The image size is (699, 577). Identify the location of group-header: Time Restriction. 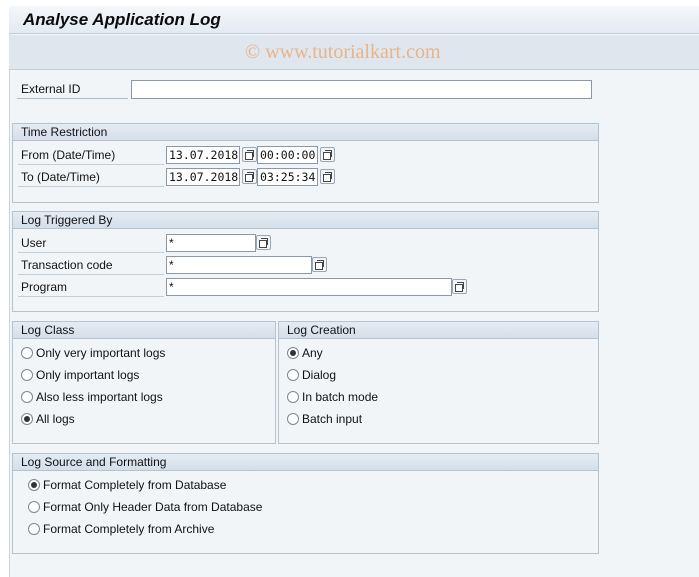
(305, 132).